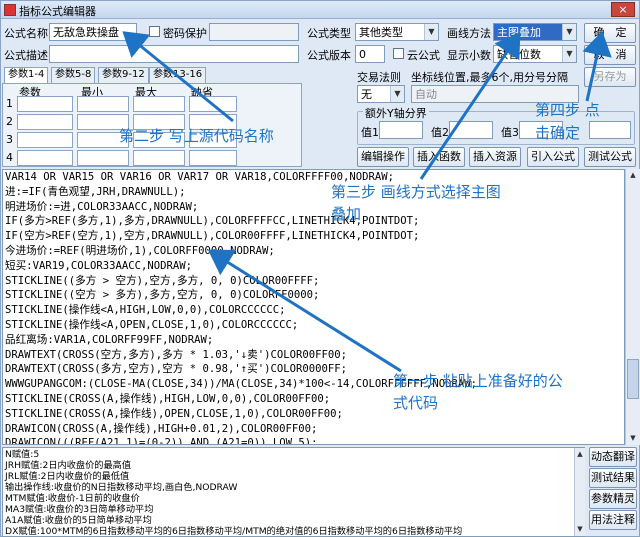 This screenshot has height=537, width=640. I want to click on step3-annotation-cont: 叠加, so click(346, 214).